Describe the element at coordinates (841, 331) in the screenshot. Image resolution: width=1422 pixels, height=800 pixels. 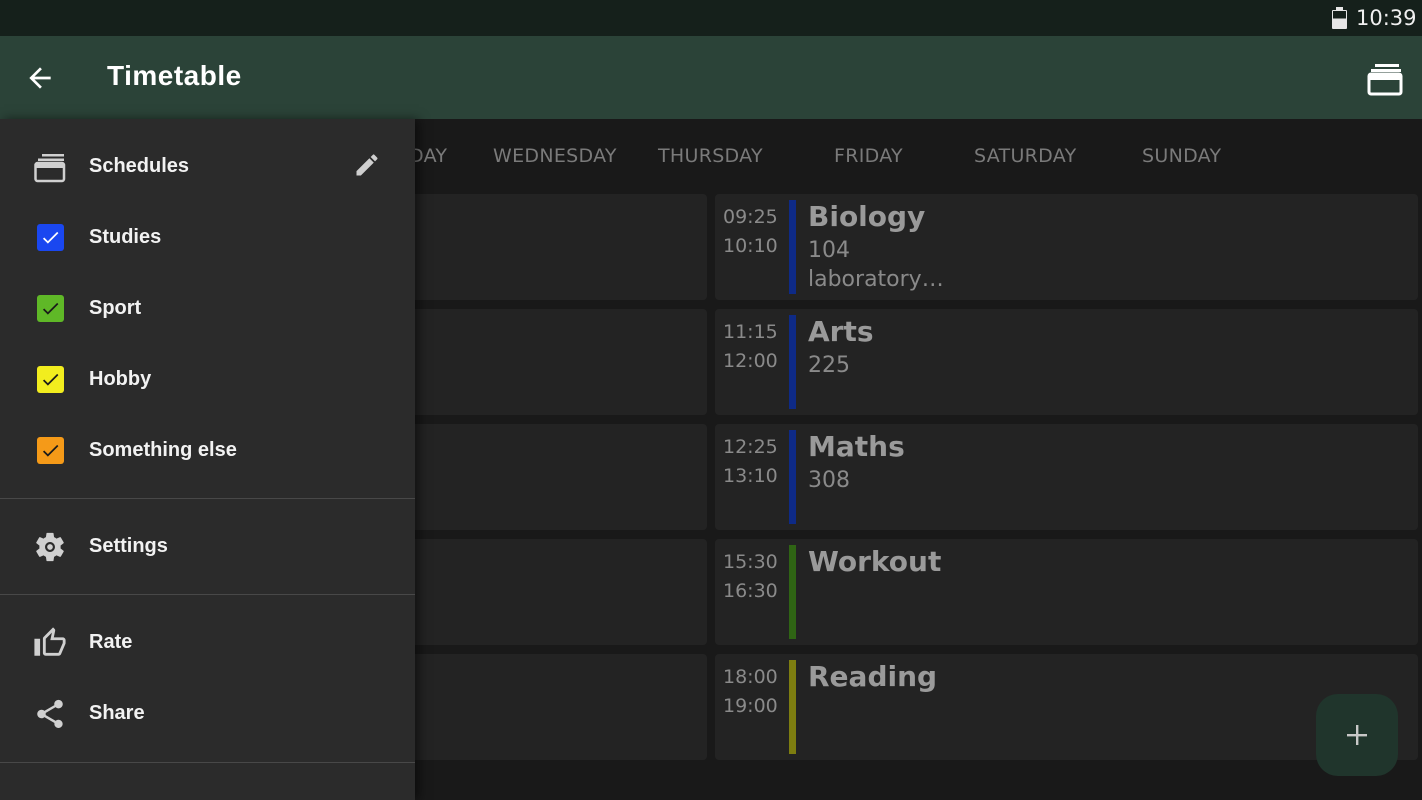
I see `event-name: Arts` at that location.